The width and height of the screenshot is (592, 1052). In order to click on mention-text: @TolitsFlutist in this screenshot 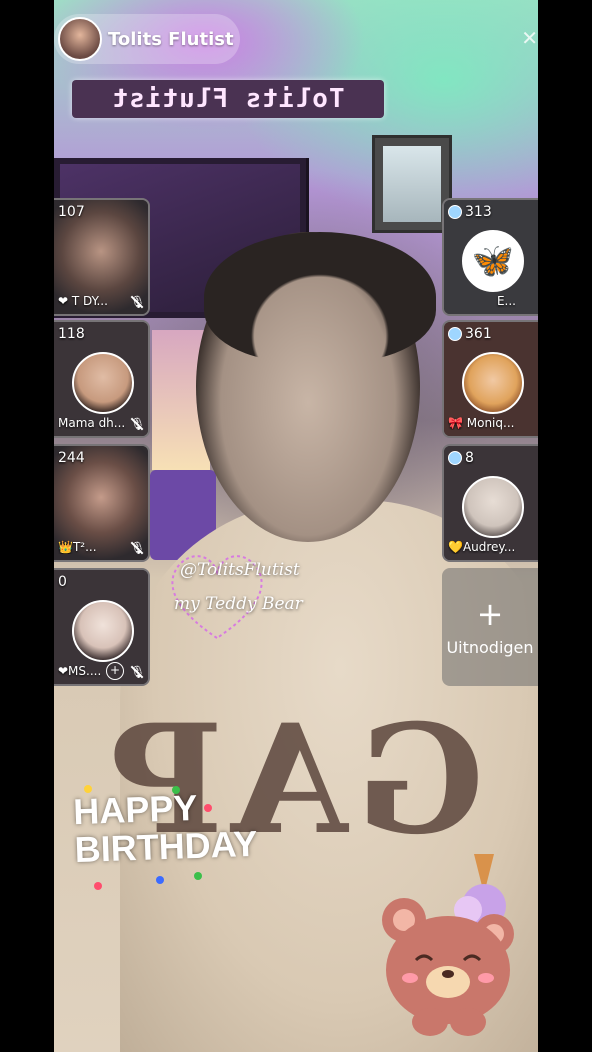, I will do `click(240, 570)`.